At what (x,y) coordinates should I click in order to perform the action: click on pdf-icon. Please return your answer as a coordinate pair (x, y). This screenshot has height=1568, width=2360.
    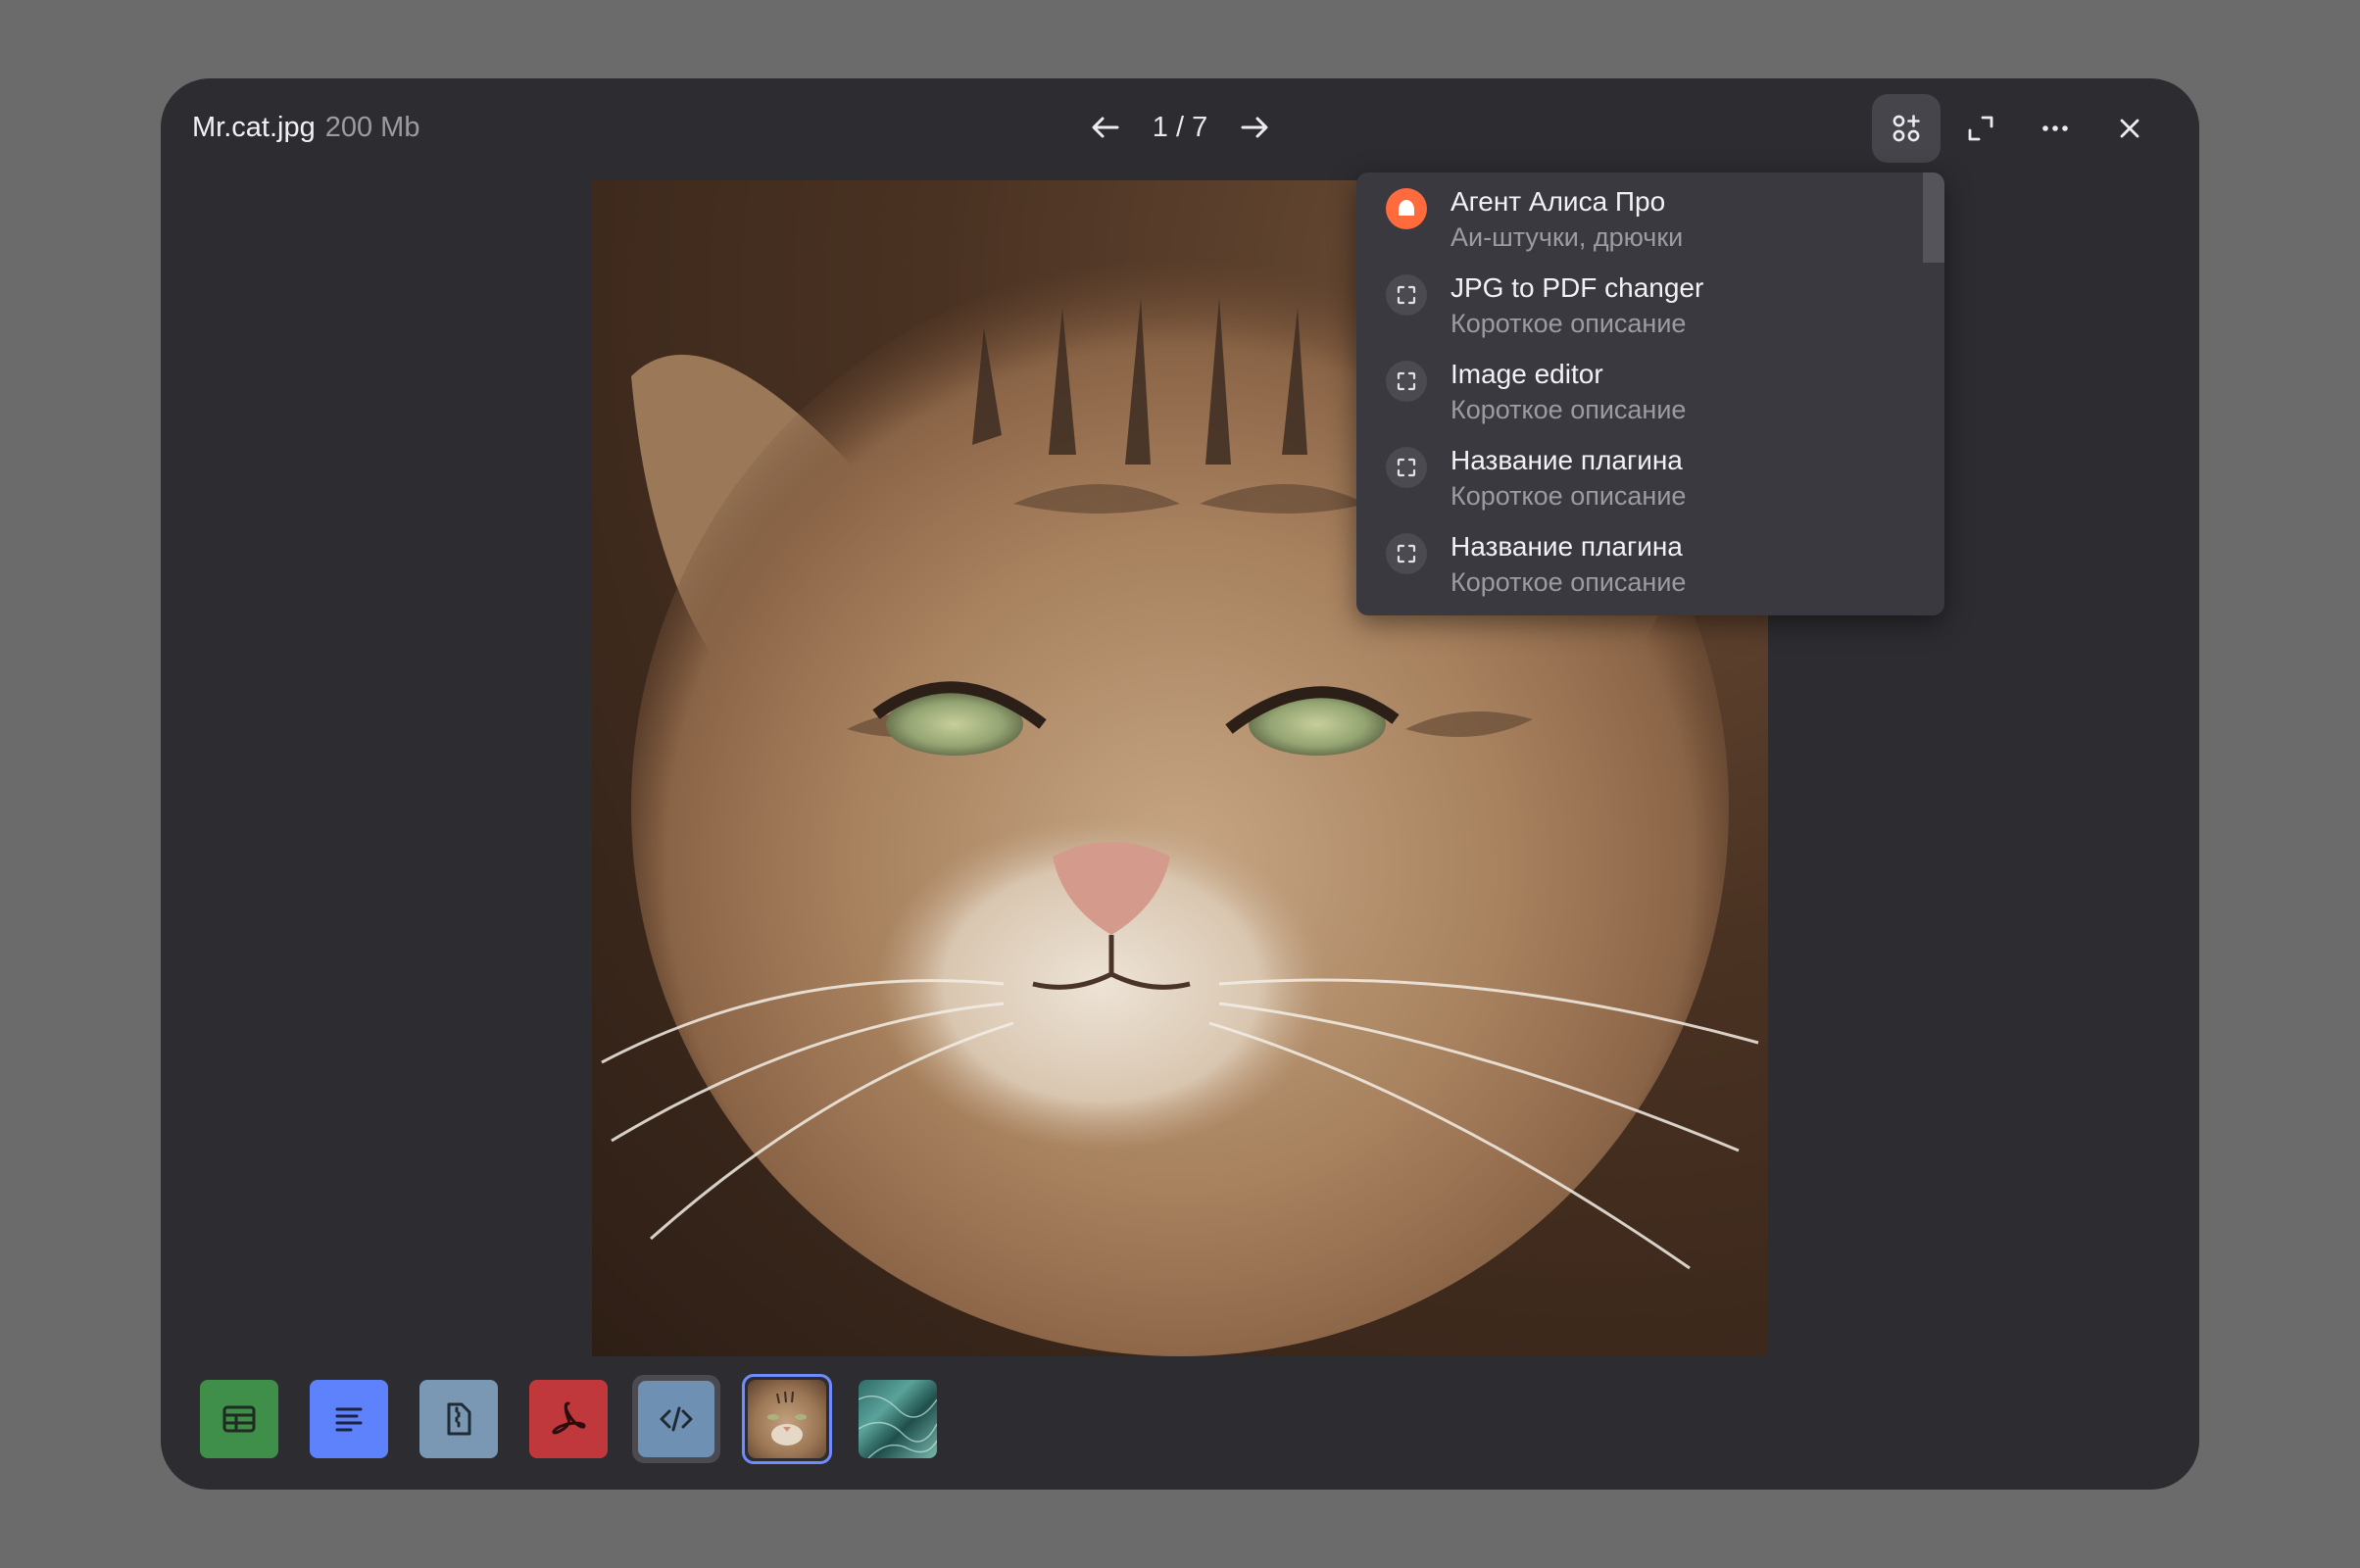
    Looking at the image, I should click on (569, 1418).